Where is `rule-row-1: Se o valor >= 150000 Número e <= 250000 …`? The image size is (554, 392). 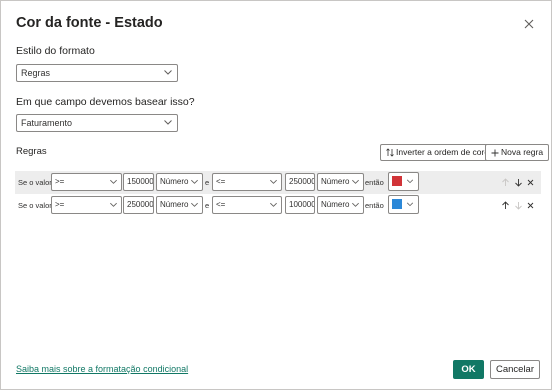 rule-row-1: Se o valor >= 150000 Número e <= 250000 … is located at coordinates (278, 182).